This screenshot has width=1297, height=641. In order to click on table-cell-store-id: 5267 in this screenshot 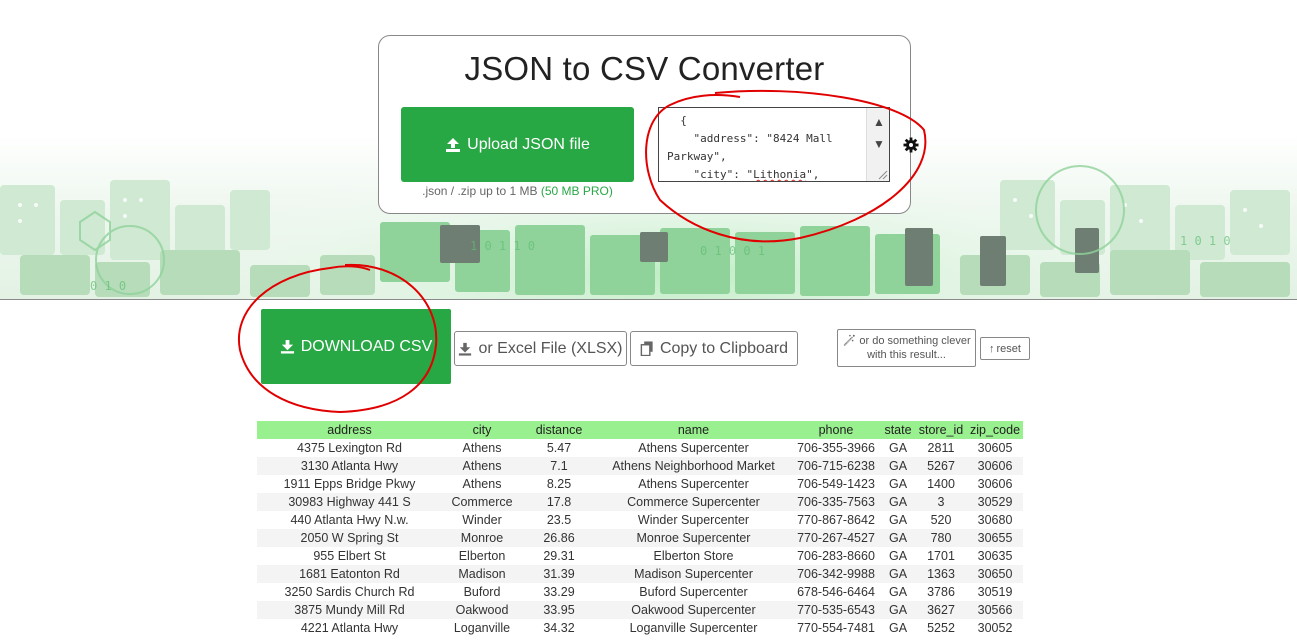, I will do `click(941, 466)`.